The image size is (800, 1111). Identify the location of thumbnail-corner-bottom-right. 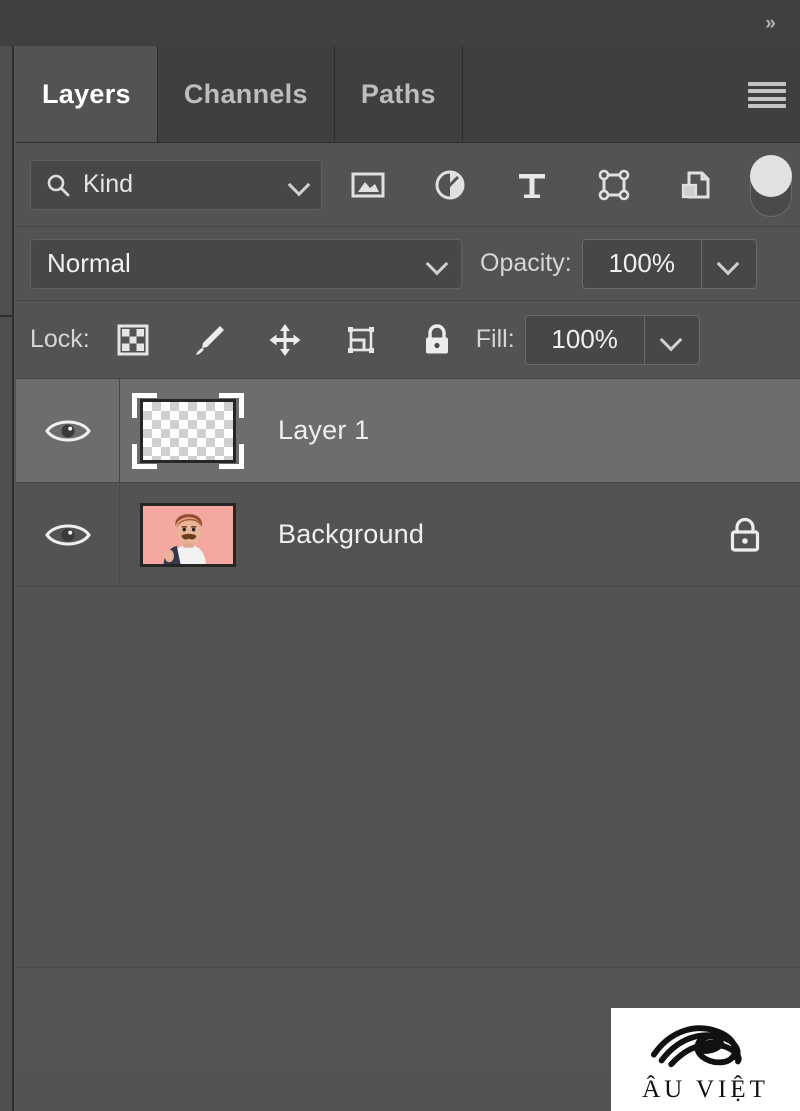
(231, 456).